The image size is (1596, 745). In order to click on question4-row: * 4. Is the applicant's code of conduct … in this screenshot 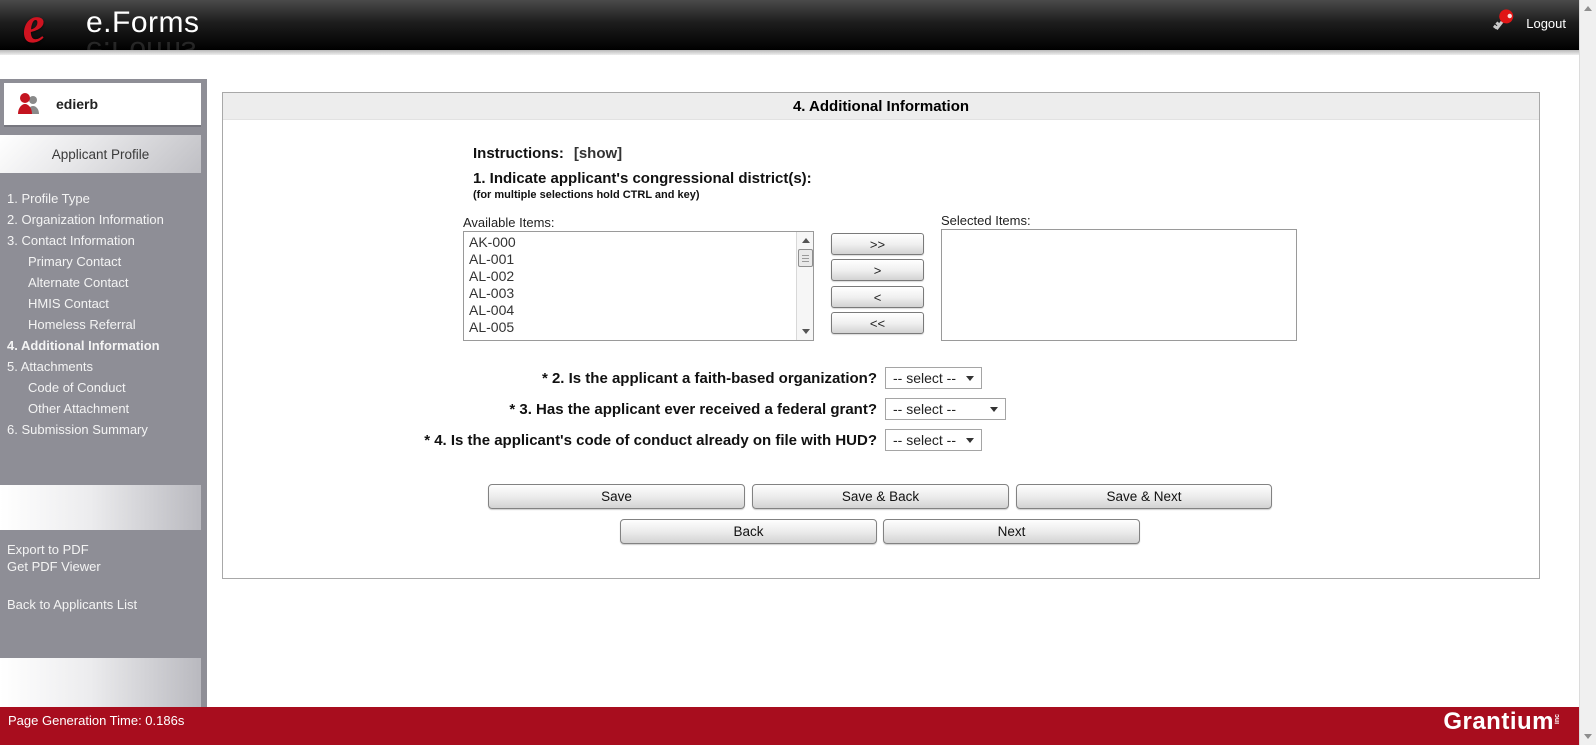, I will do `click(602, 440)`.